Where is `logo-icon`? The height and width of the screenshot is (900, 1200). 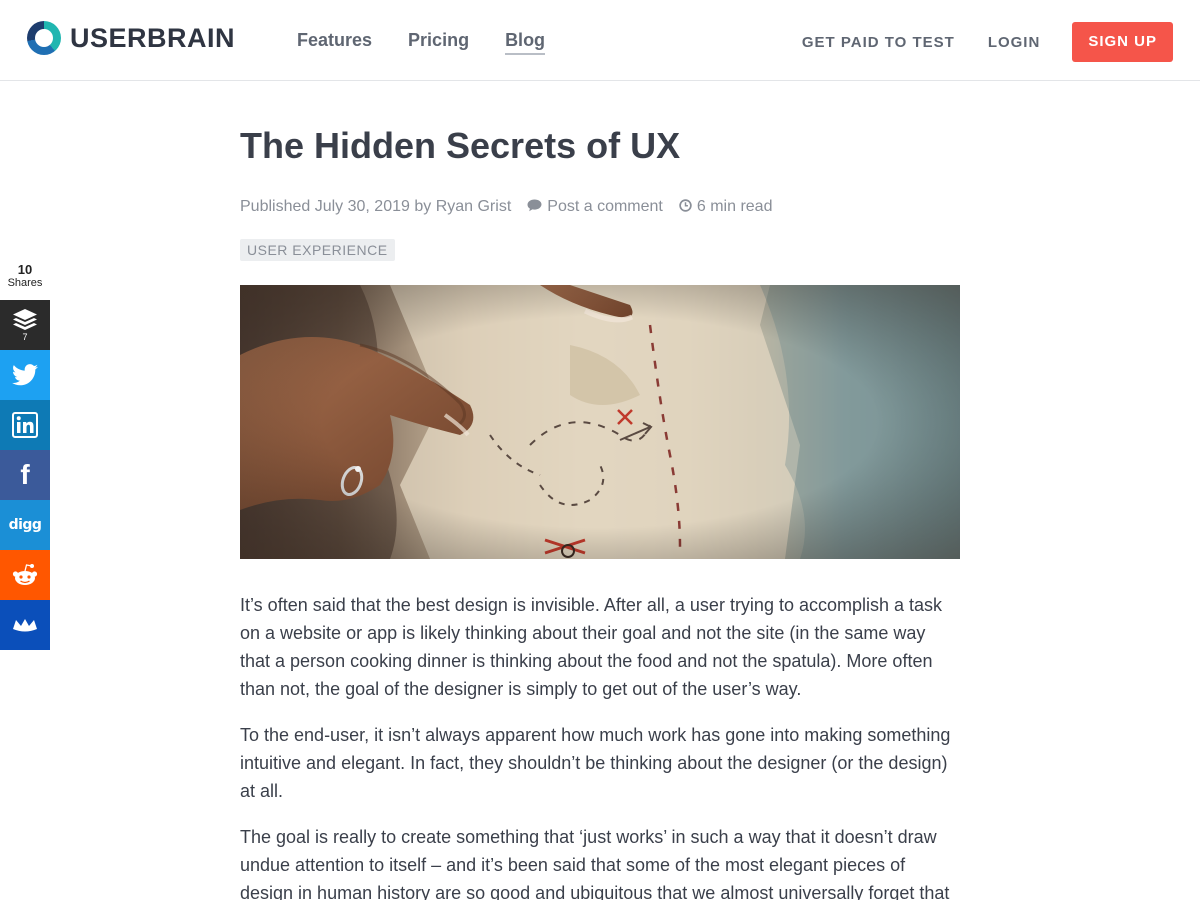 logo-icon is located at coordinates (44, 38).